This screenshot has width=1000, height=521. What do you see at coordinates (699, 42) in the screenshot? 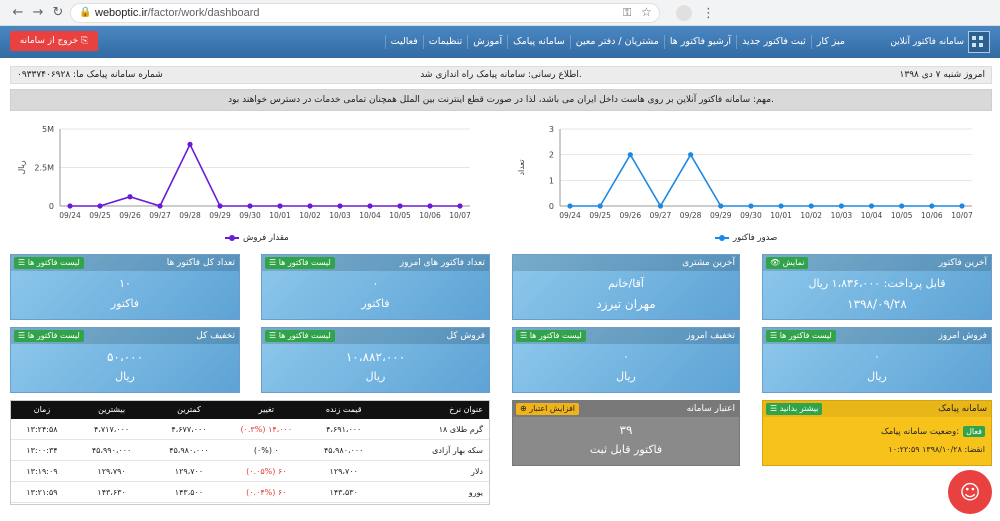
I see `menu-item-invoice-archive: آرشیو فاکتور ها` at bounding box center [699, 42].